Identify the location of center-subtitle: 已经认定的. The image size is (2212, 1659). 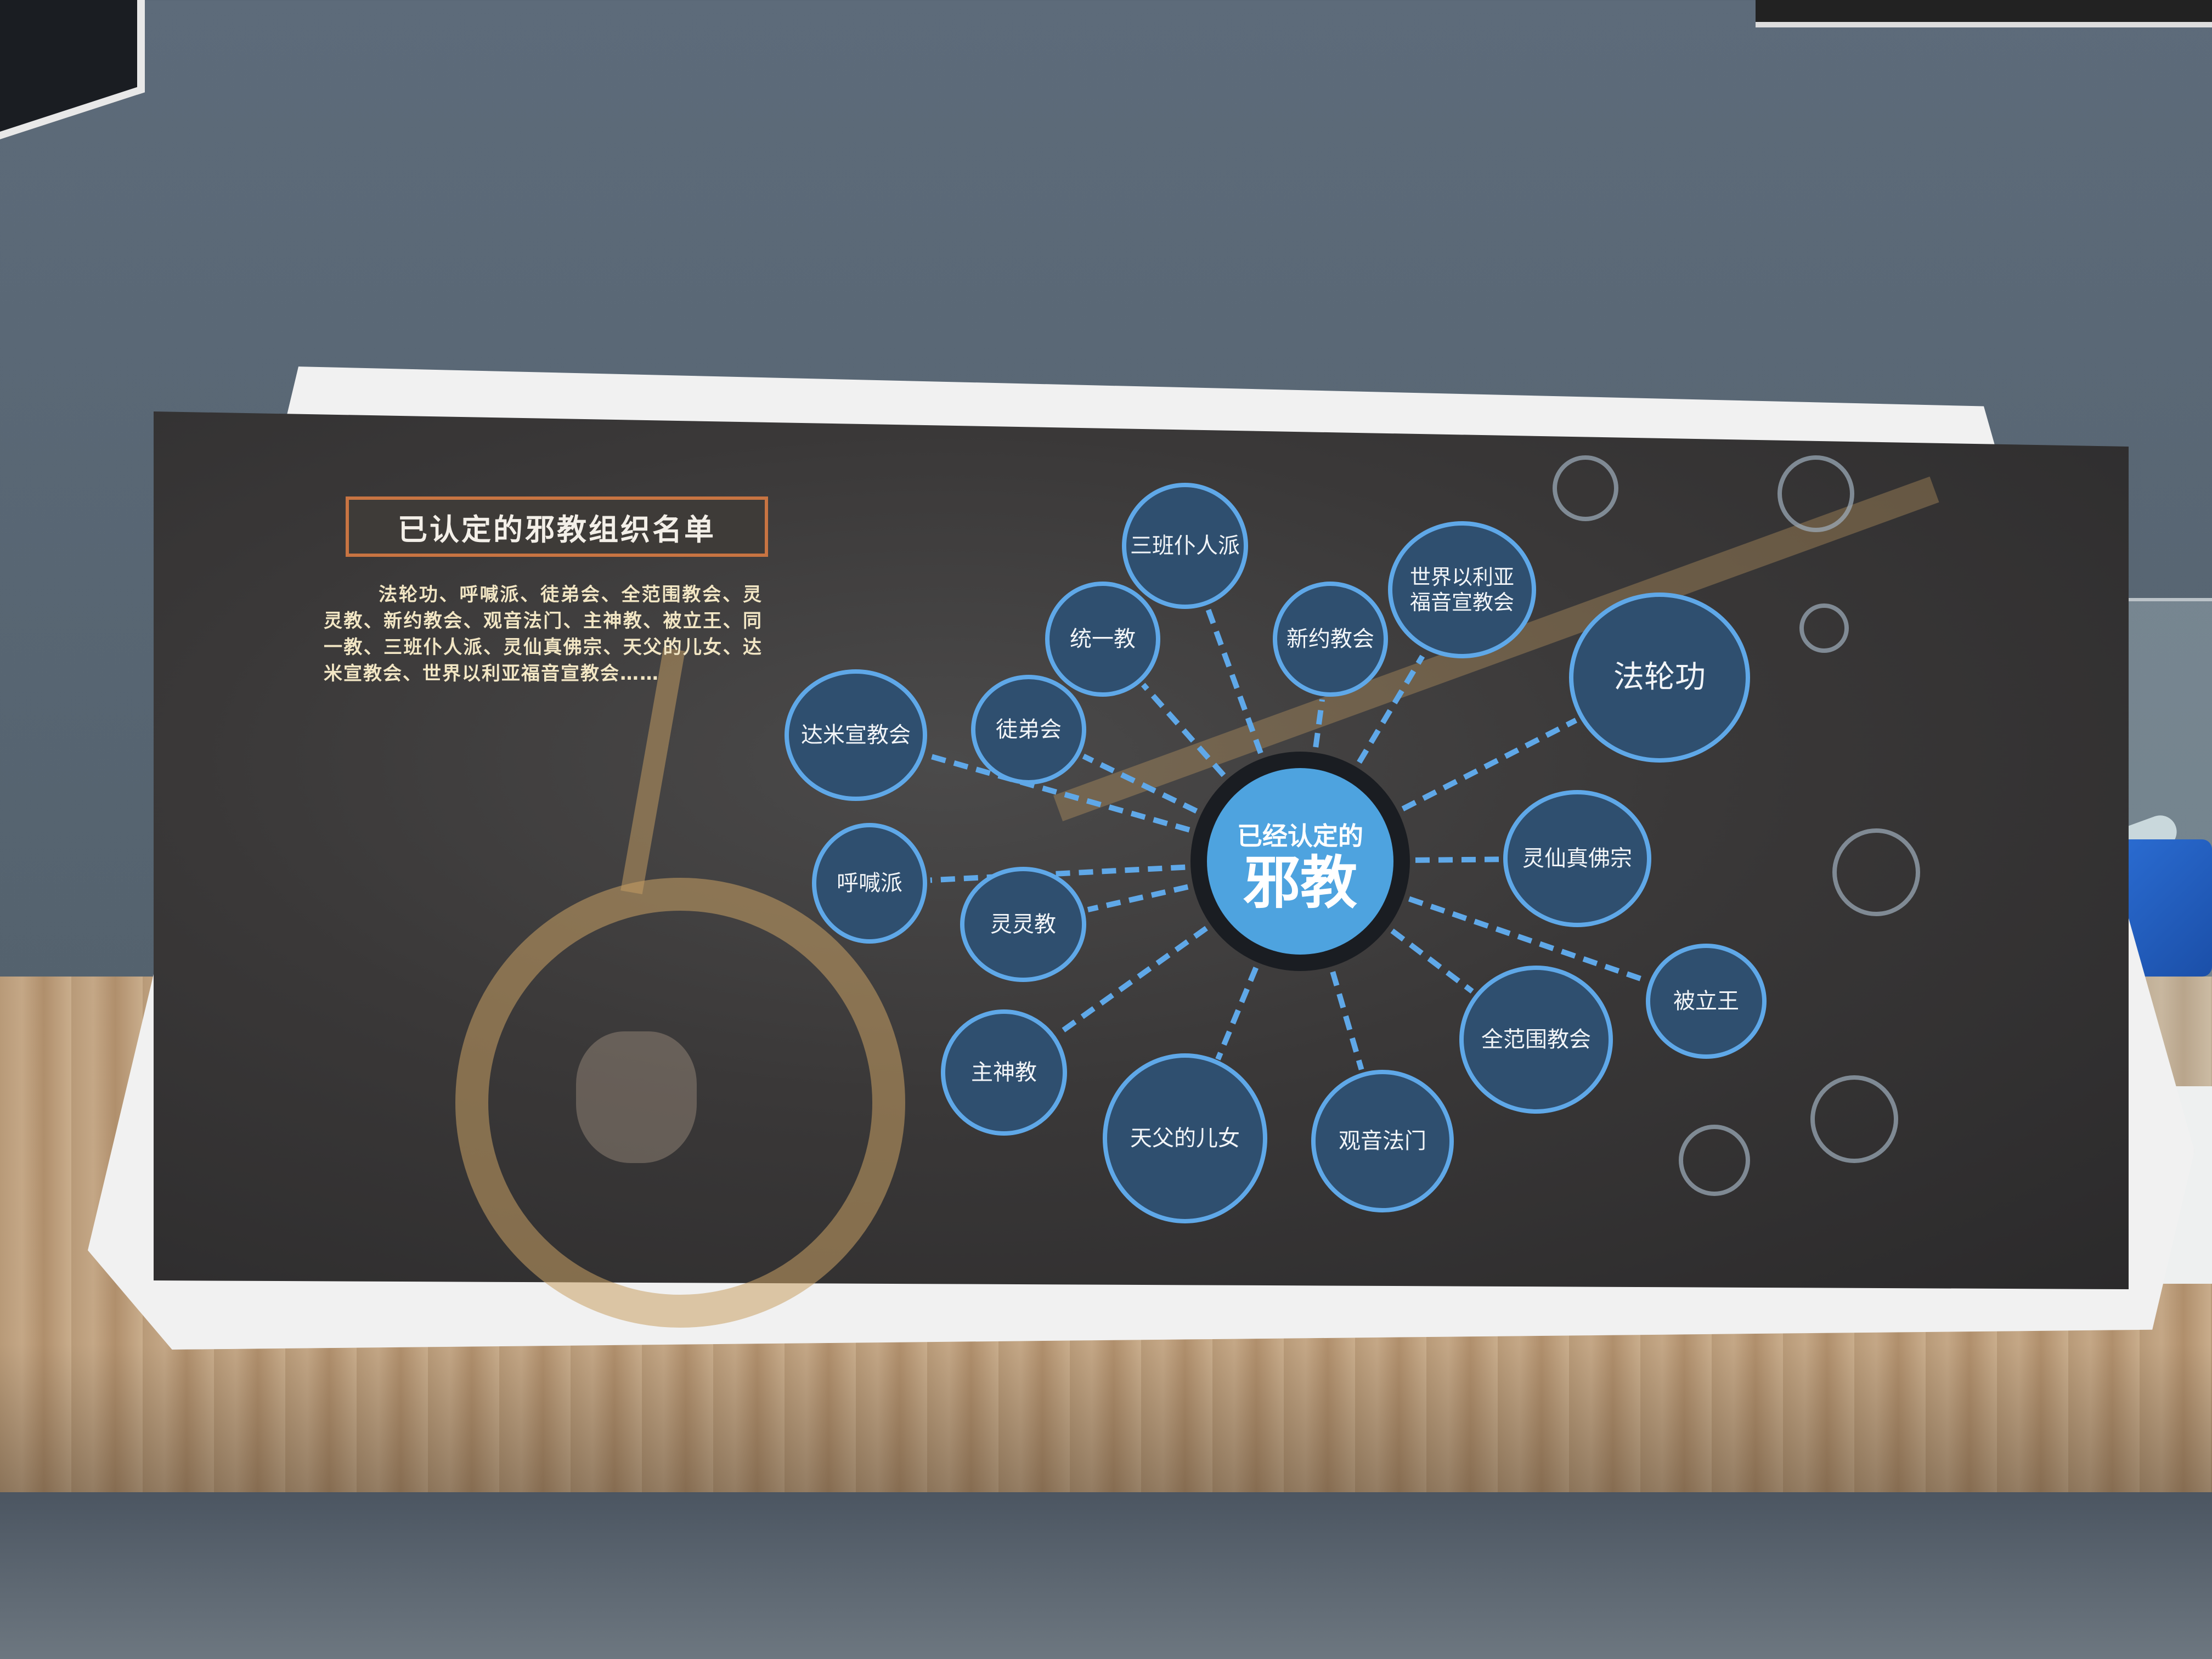
(1300, 836).